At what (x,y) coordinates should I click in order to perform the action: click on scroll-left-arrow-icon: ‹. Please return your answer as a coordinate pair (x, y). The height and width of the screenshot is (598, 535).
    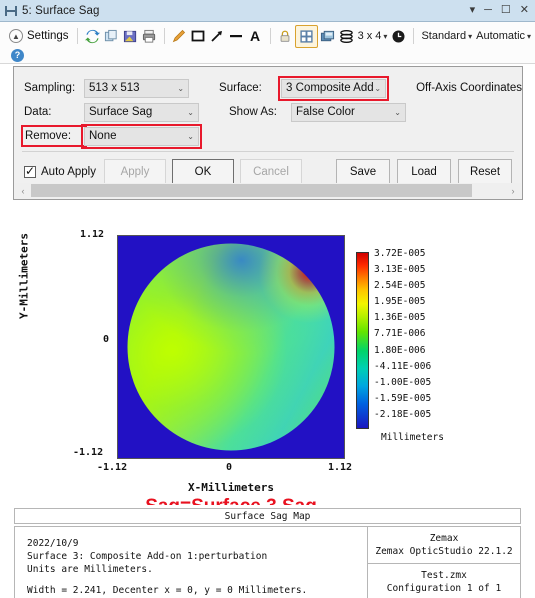
    Looking at the image, I should click on (23, 191).